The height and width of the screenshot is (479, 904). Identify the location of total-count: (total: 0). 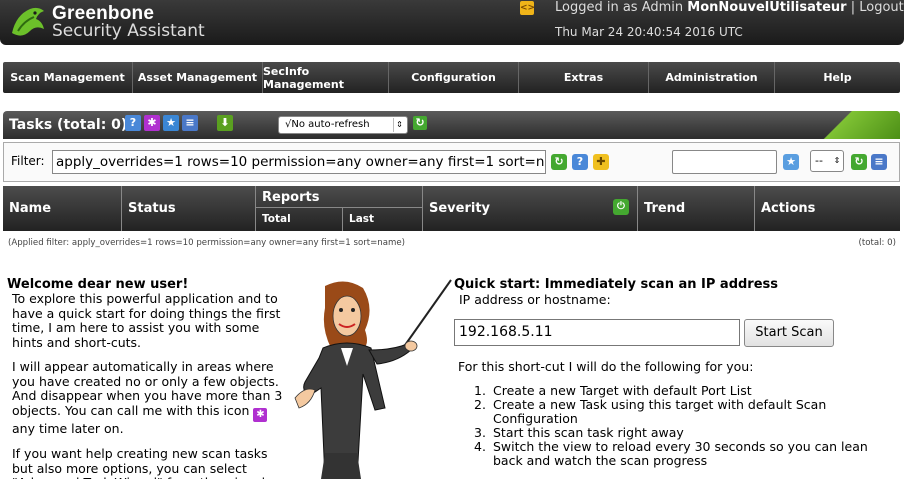
(877, 243).